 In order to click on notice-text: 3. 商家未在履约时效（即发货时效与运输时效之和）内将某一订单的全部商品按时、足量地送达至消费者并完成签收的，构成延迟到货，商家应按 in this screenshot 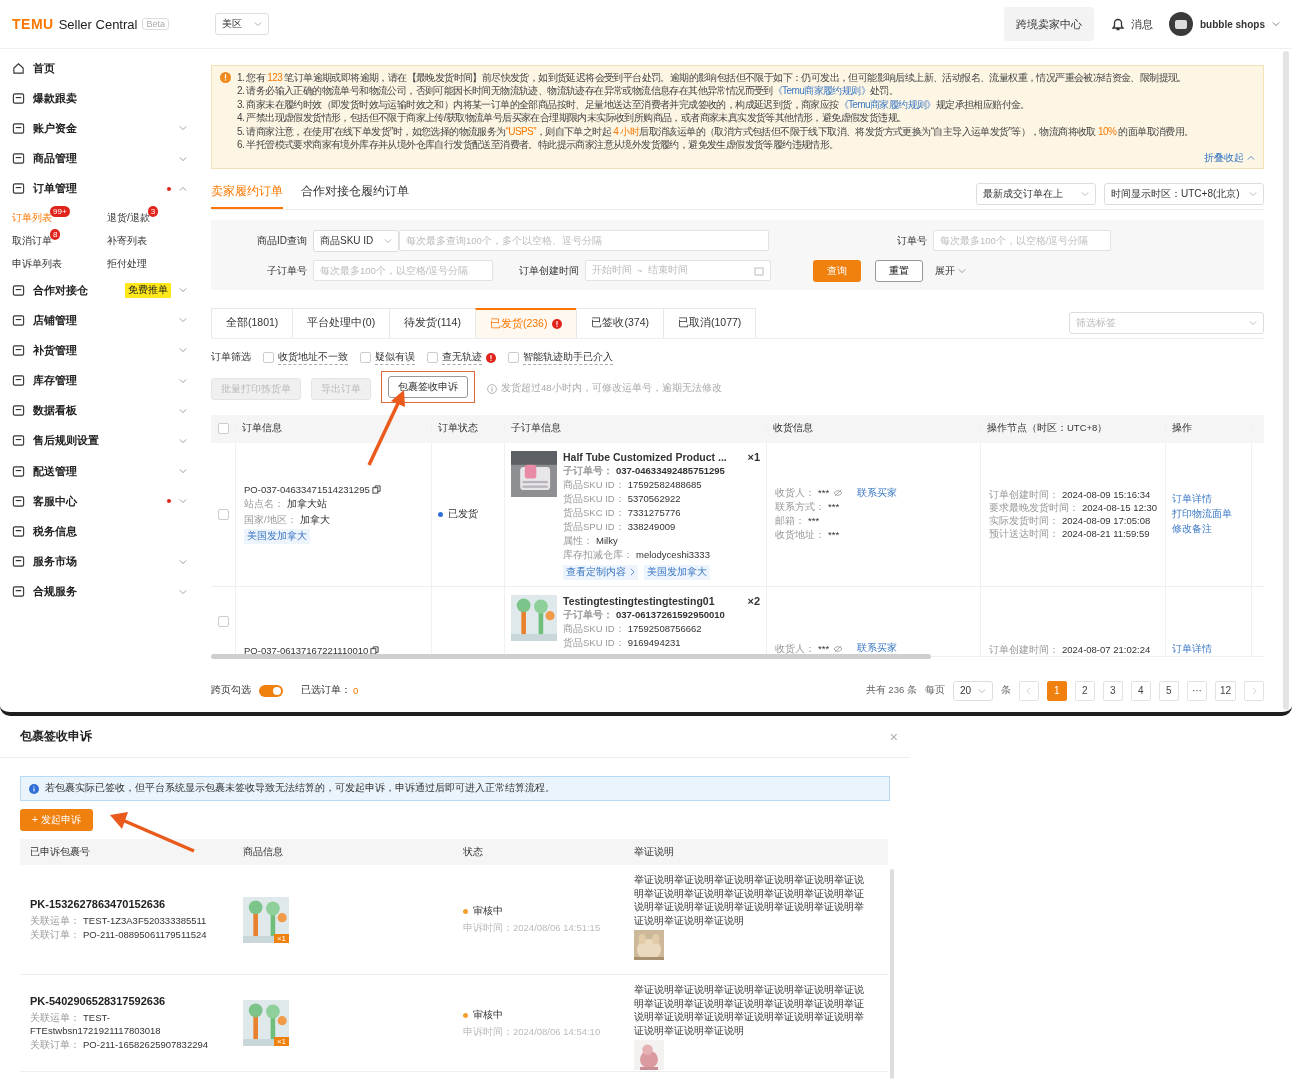, I will do `click(538, 104)`.